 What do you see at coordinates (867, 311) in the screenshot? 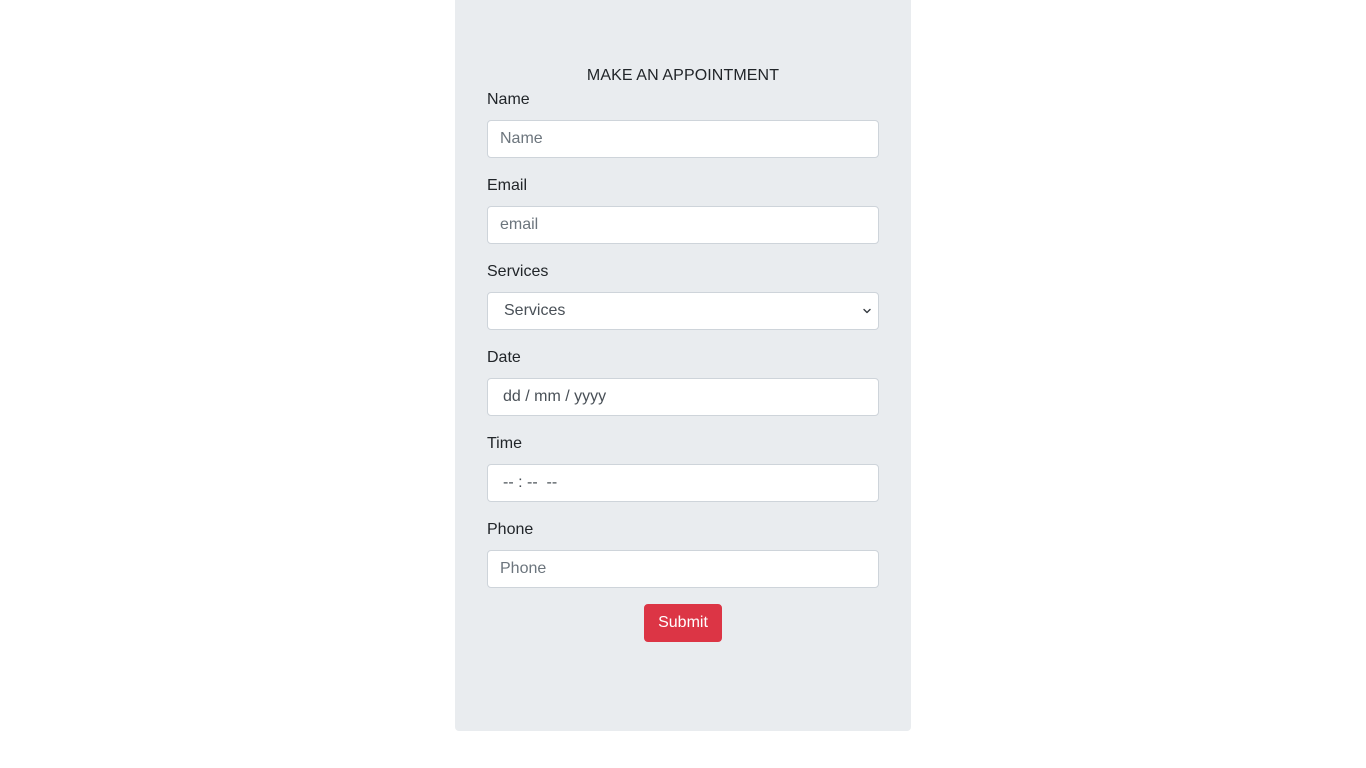
I see `chevron-down-icon` at bounding box center [867, 311].